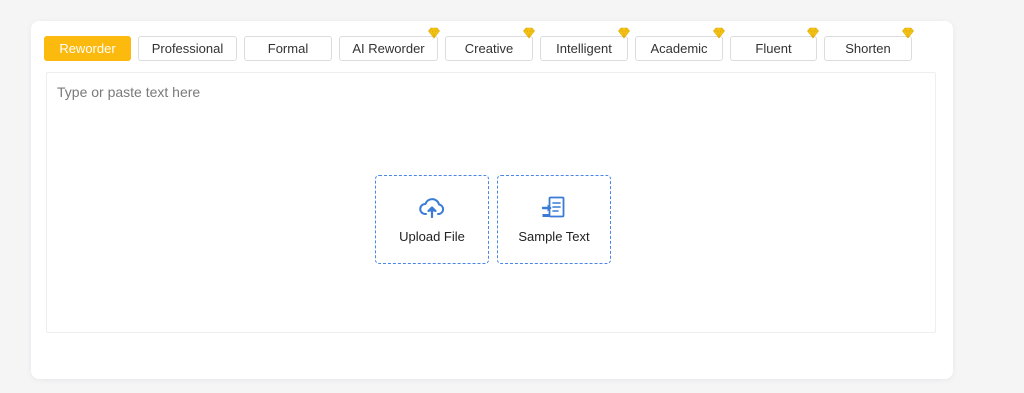 Image resolution: width=1024 pixels, height=393 pixels. What do you see at coordinates (584, 48) in the screenshot?
I see `tab-label: Intelligent` at bounding box center [584, 48].